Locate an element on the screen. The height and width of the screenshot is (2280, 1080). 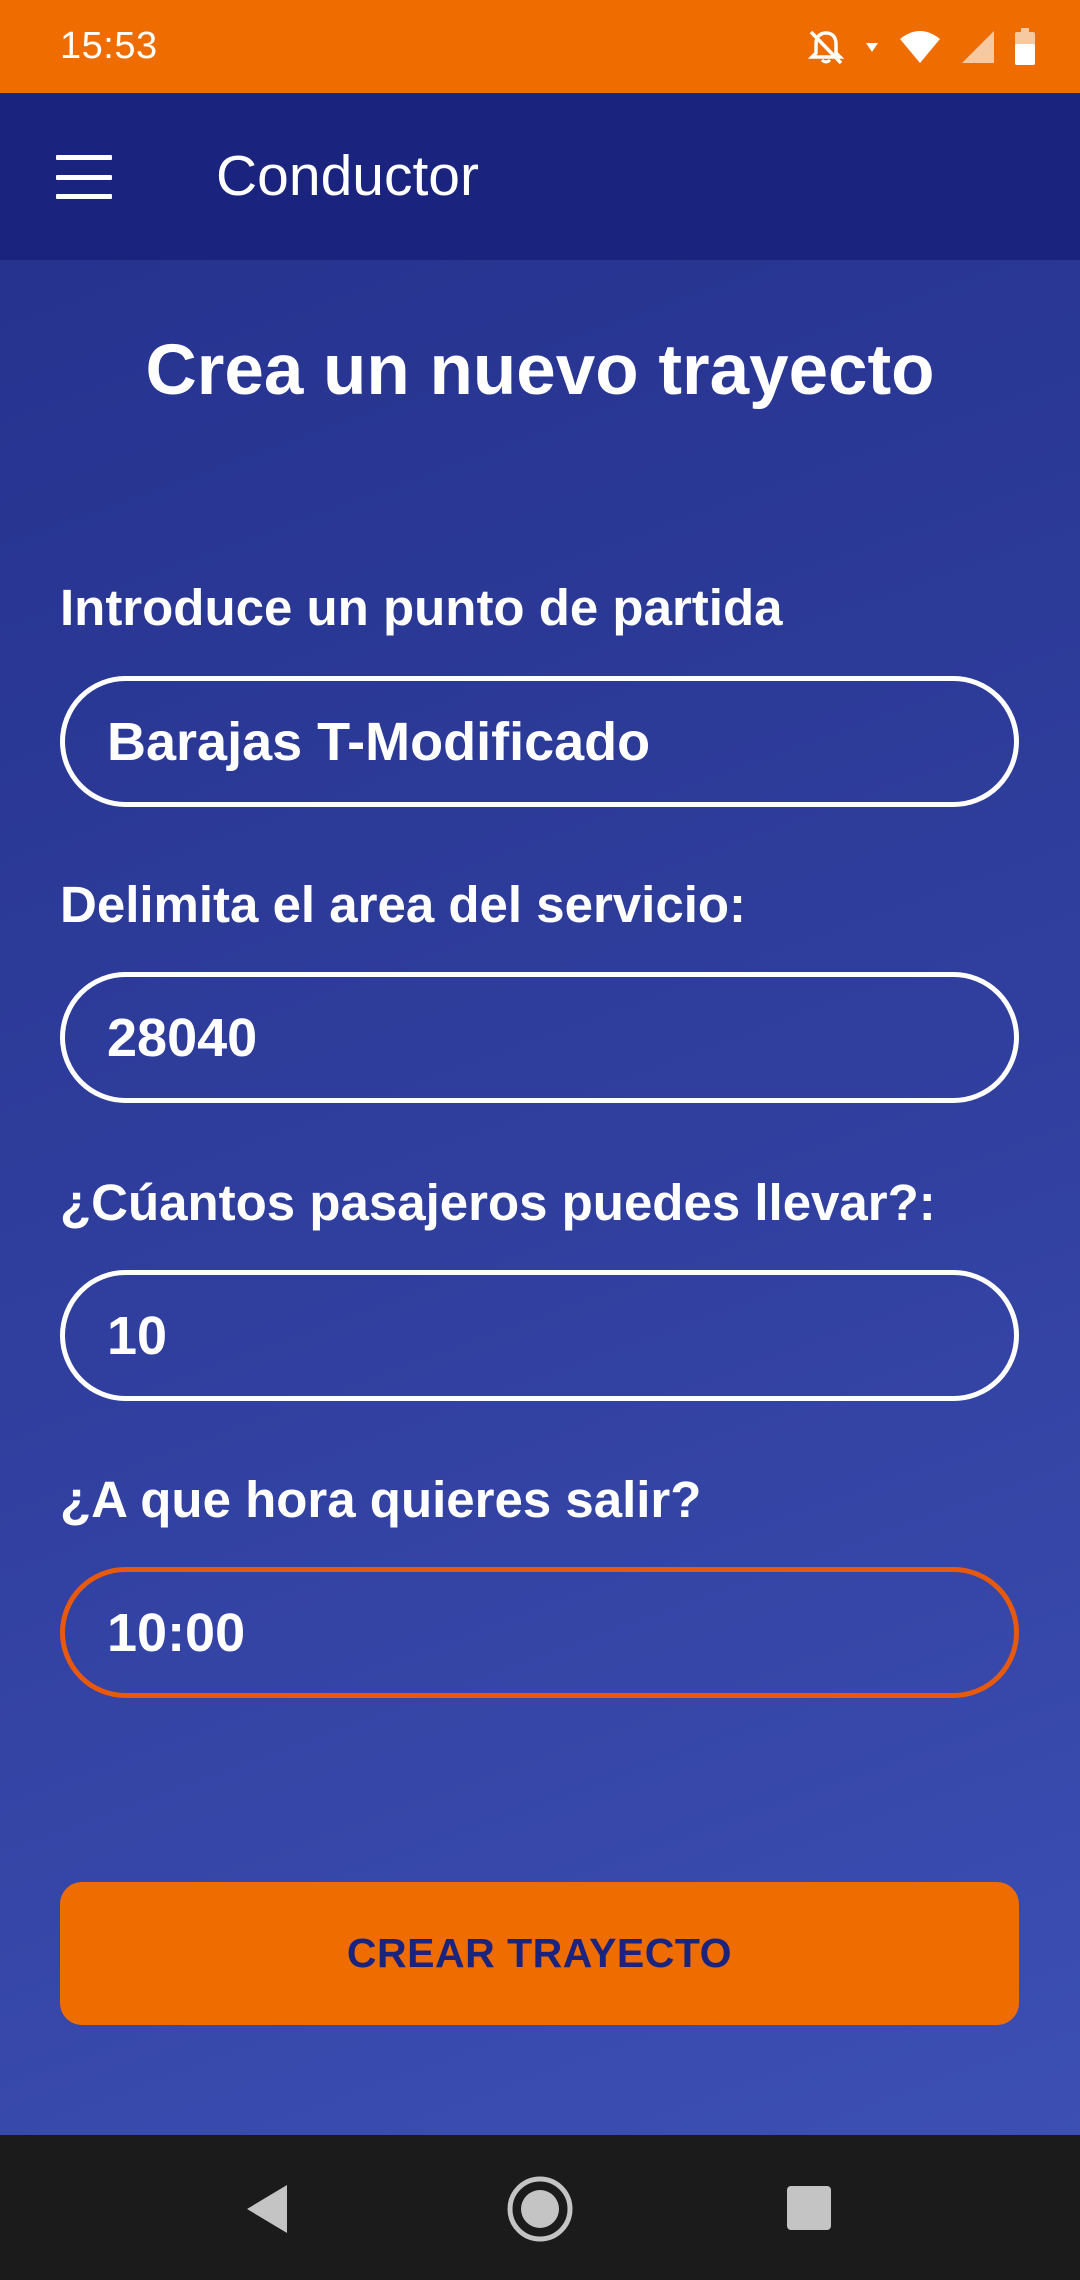
status-icons is located at coordinates (921, 47).